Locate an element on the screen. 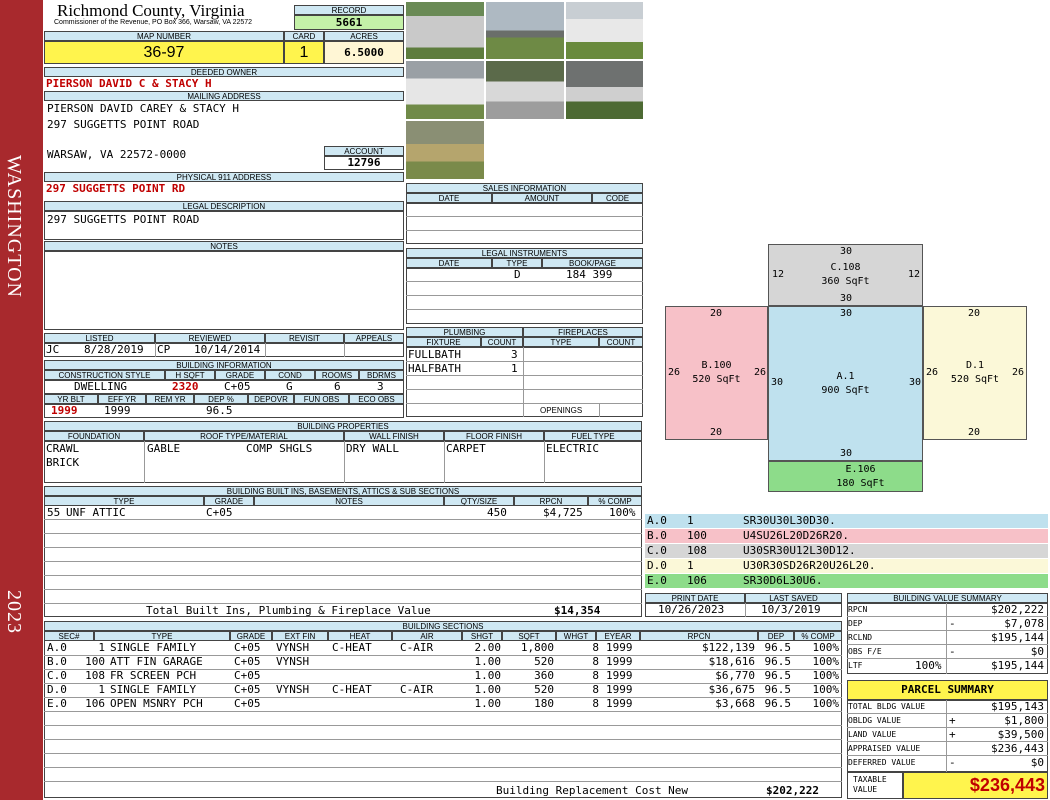  section-shgt: 1.00 is located at coordinates (488, 661).